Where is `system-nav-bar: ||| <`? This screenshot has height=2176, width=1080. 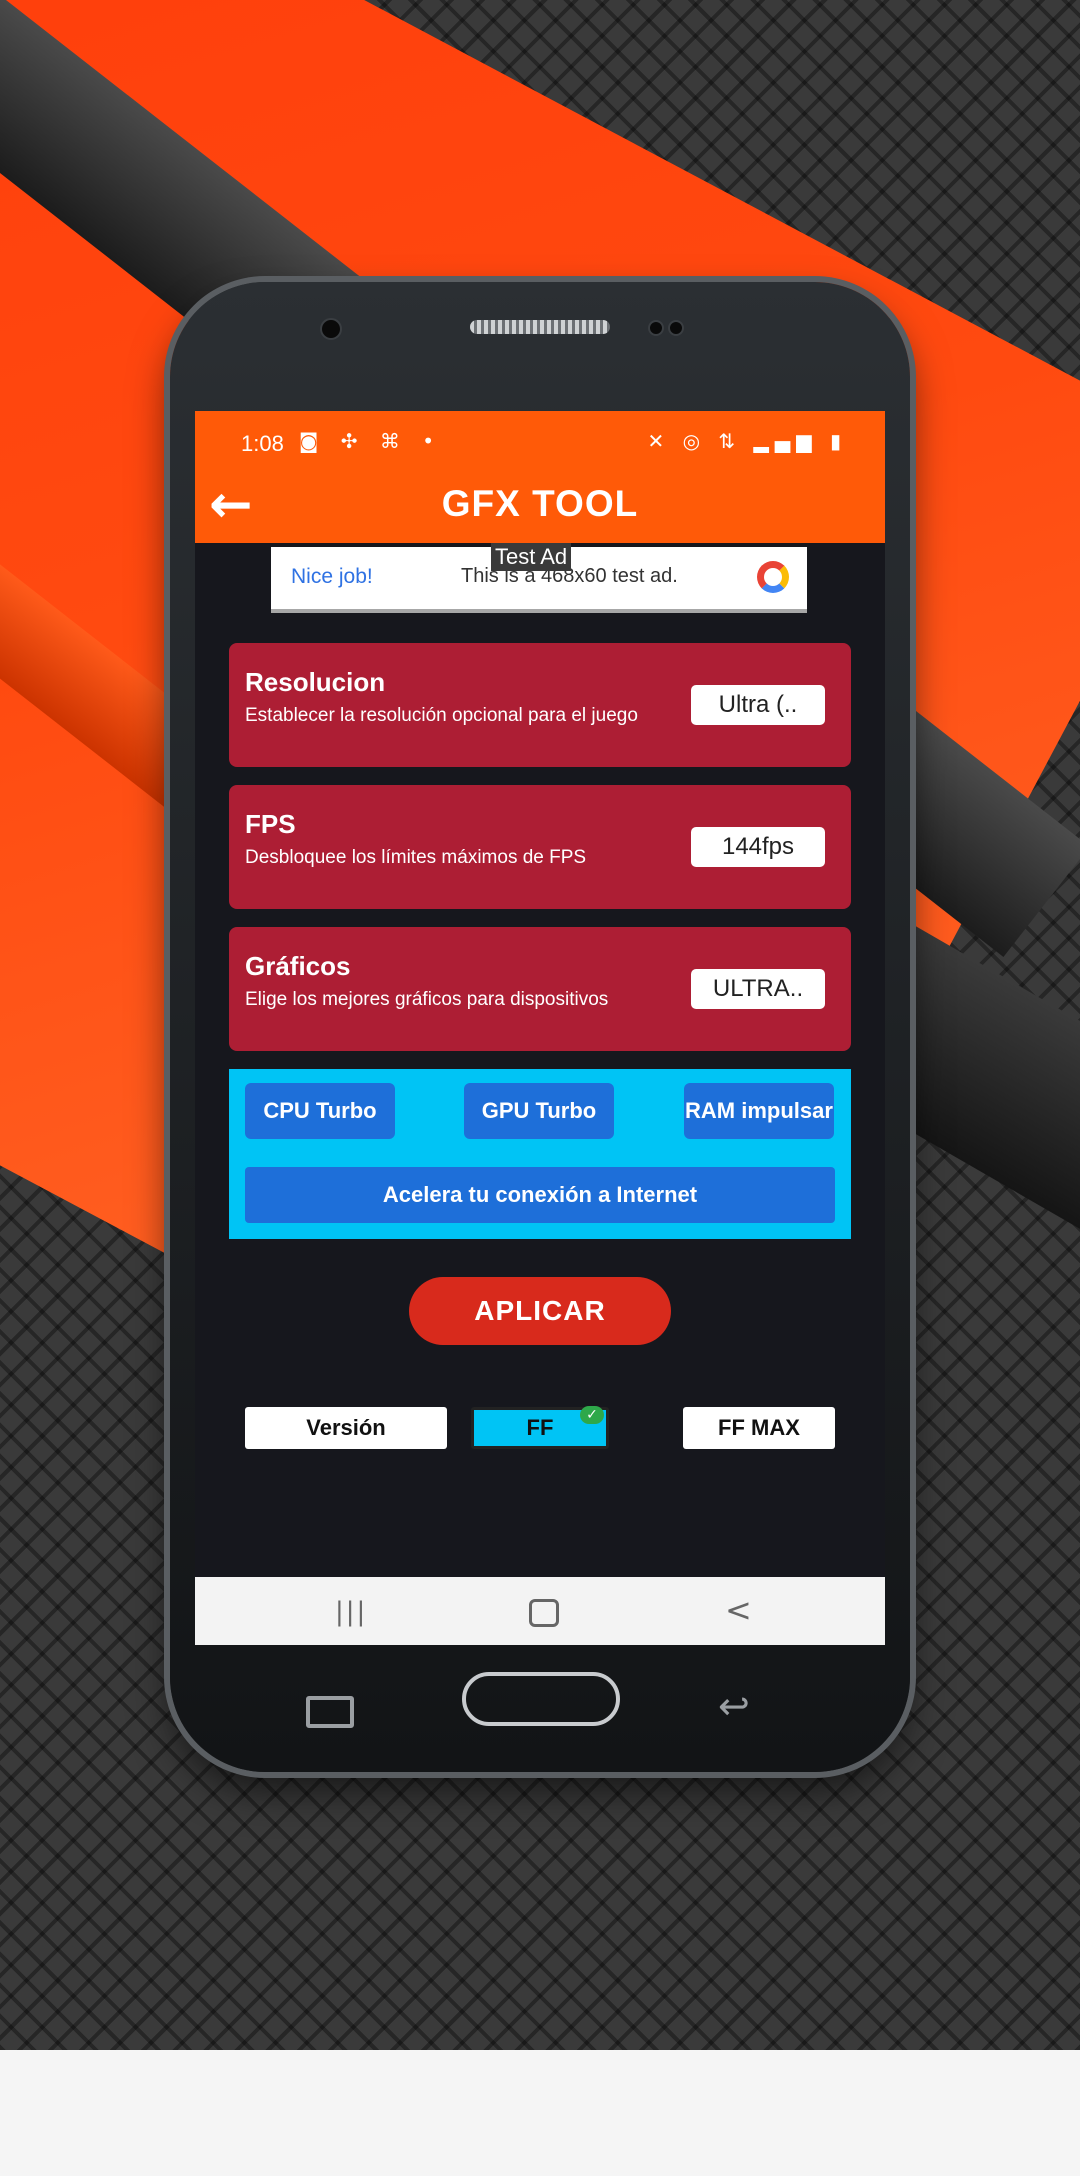
system-nav-bar: ||| < is located at coordinates (540, 1611).